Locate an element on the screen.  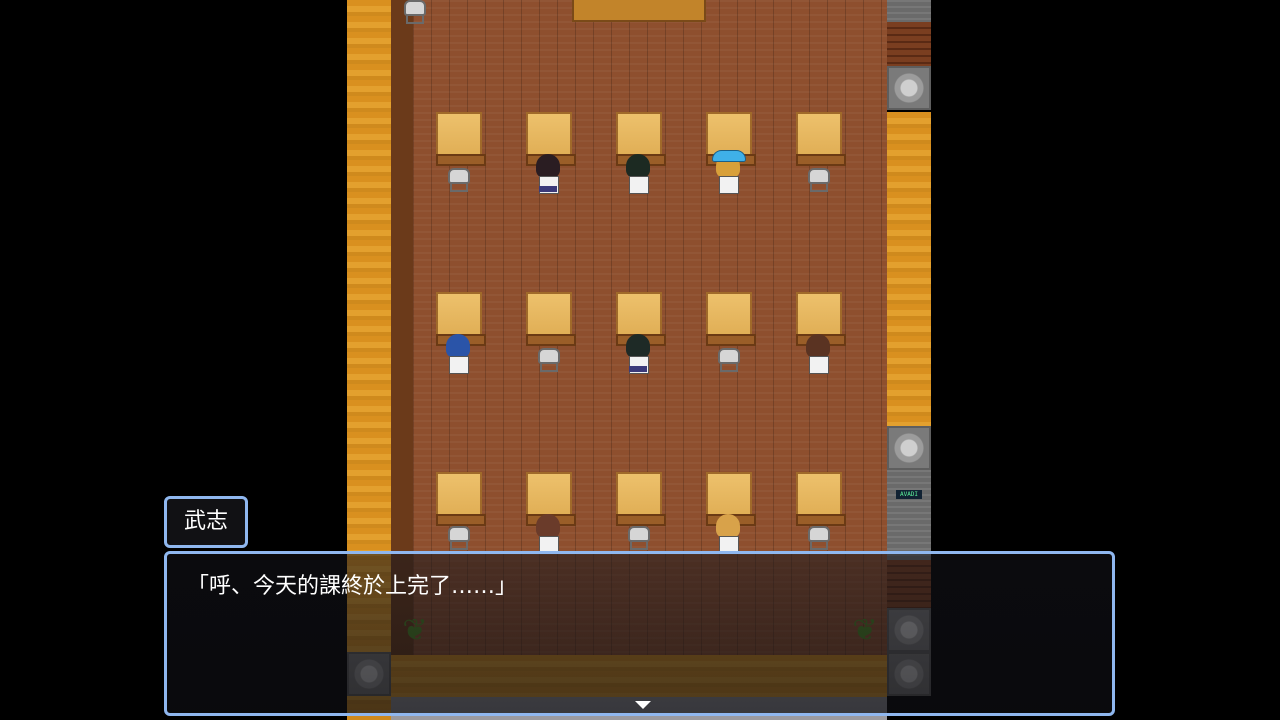
brick-wall is located at coordinates (909, 44).